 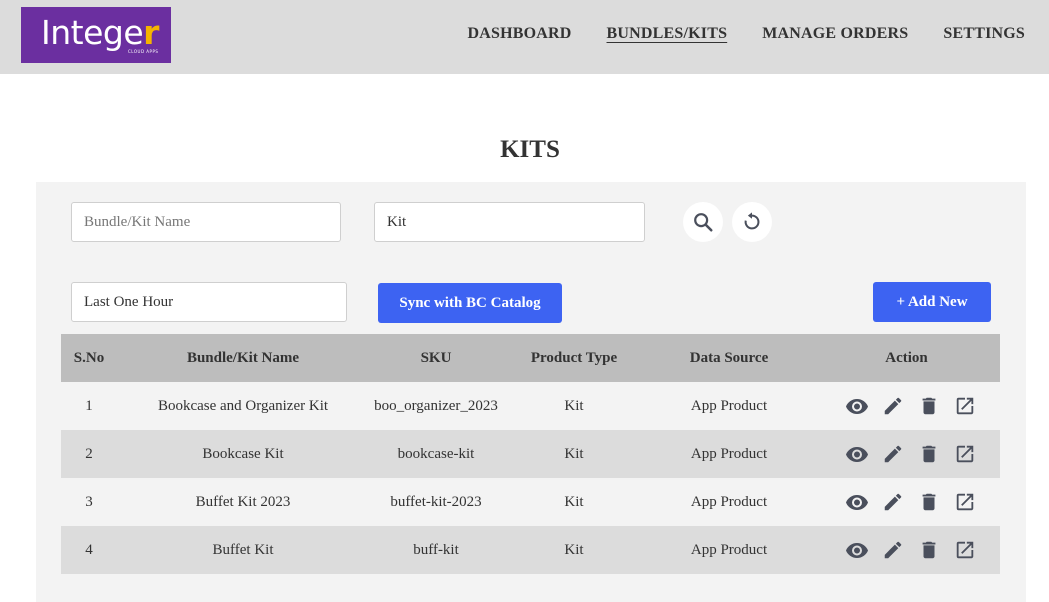 I want to click on header-sno: S.No, so click(x=89, y=357).